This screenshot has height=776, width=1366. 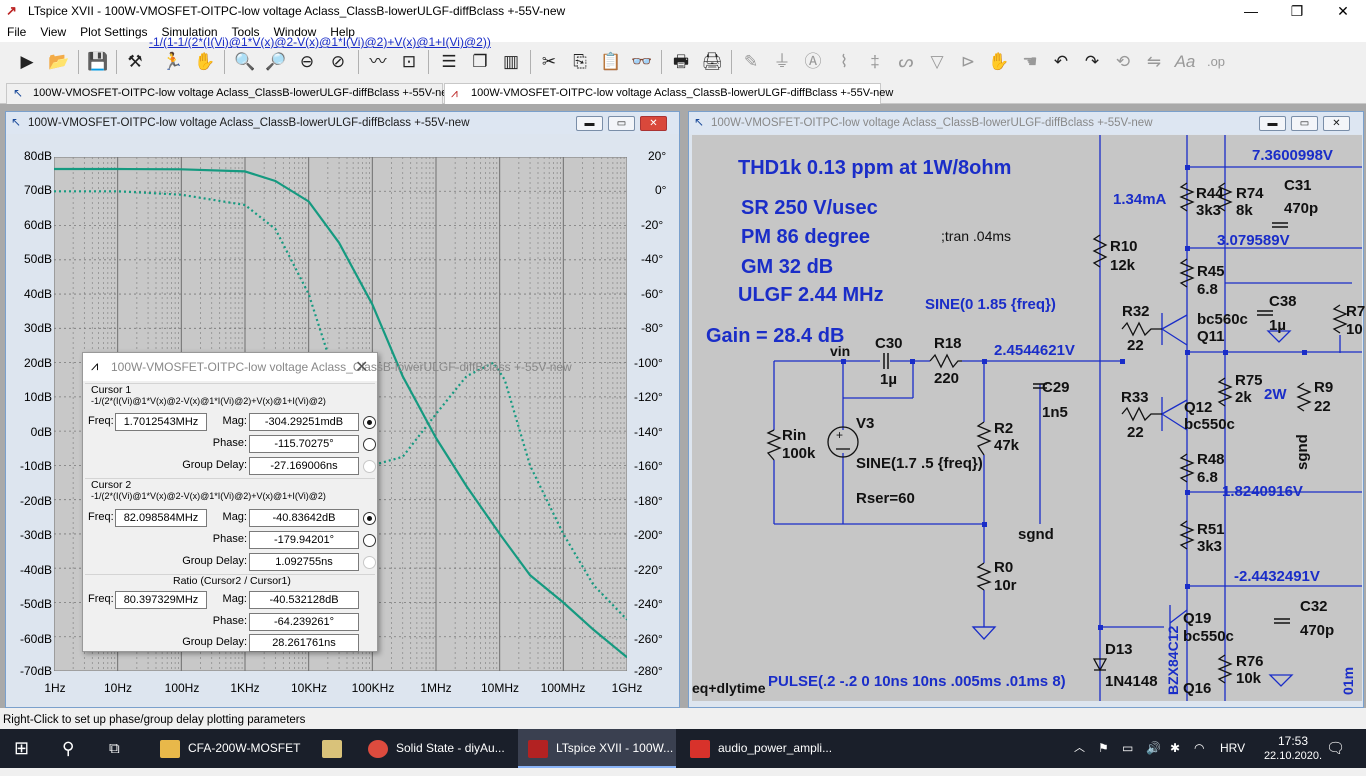 What do you see at coordinates (1322, 406) in the screenshot?
I see `component-value: 22` at bounding box center [1322, 406].